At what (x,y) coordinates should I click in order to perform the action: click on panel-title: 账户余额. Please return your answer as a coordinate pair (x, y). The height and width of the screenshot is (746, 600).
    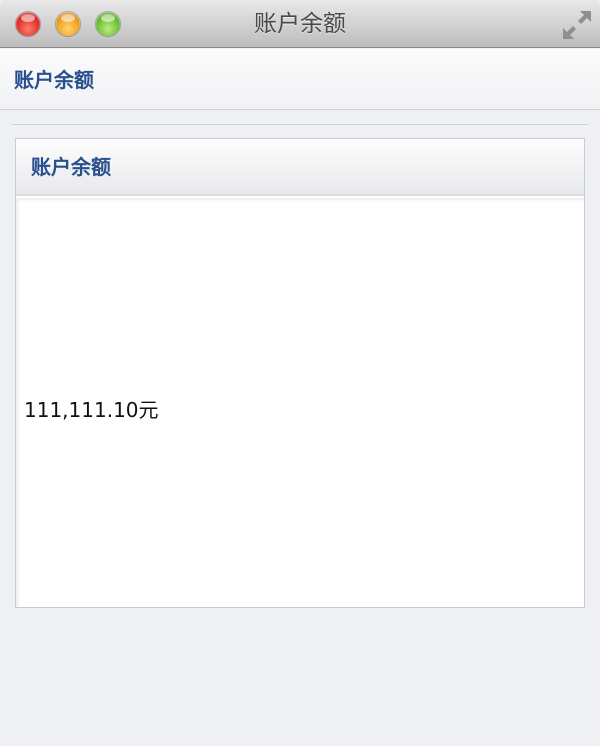
    Looking at the image, I should click on (71, 167).